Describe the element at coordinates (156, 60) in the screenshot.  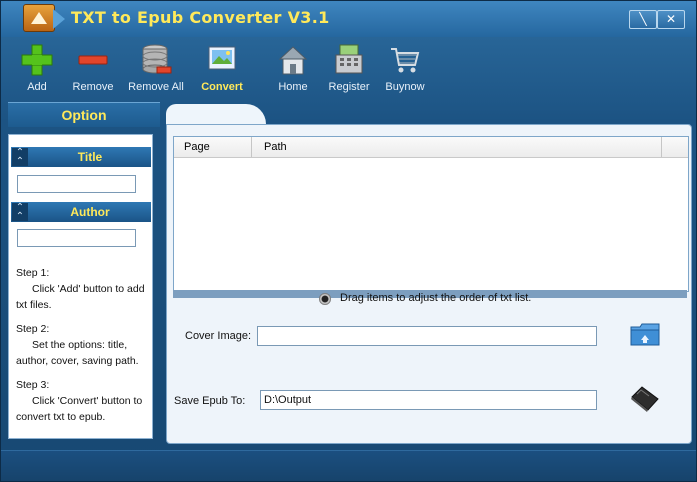
I see `database-remove-icon` at that location.